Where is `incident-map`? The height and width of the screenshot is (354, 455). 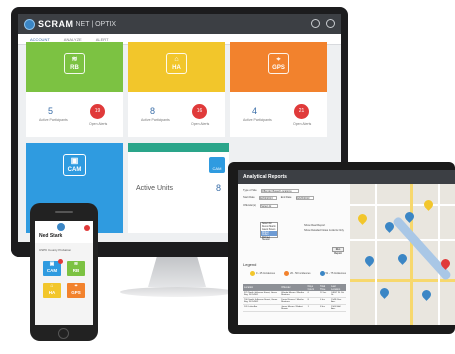
incident-map is located at coordinates (402, 254).